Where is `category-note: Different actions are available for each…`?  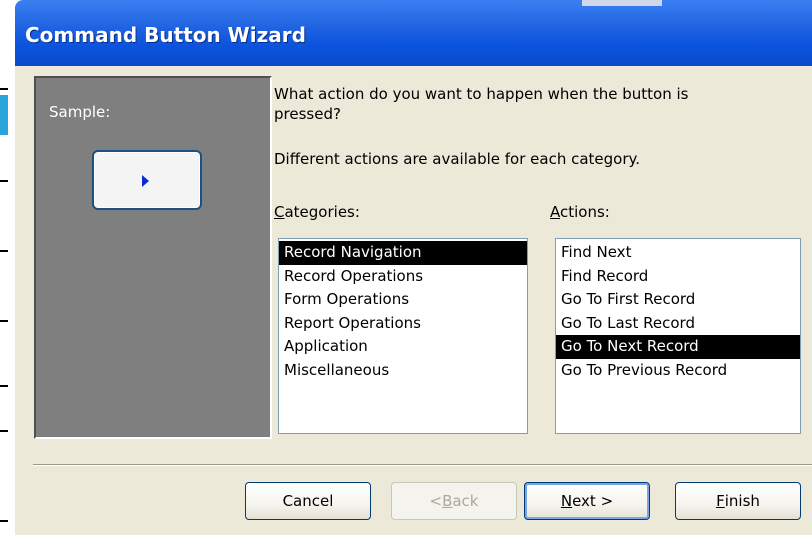 category-note: Different actions are available for each… is located at coordinates (457, 159).